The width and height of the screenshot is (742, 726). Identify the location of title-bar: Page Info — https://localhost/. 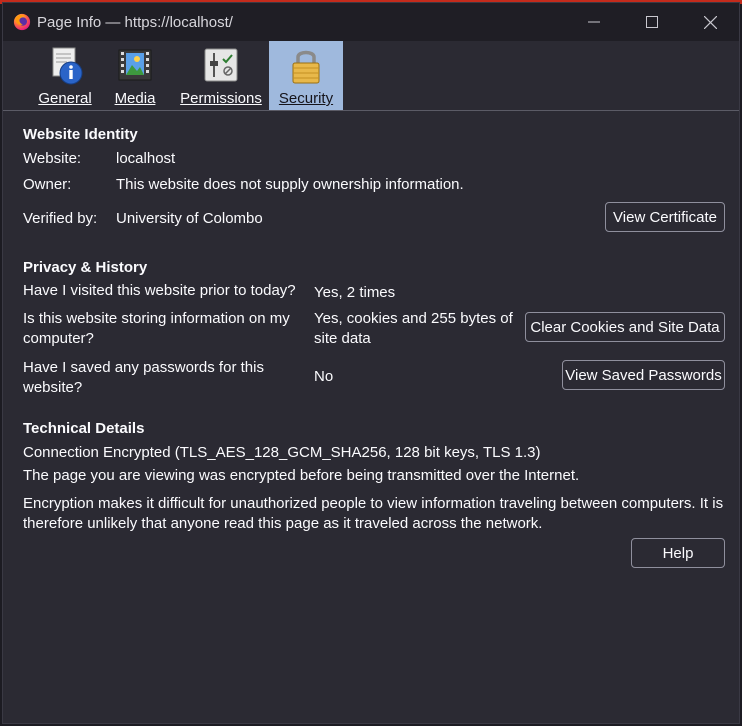
(371, 22).